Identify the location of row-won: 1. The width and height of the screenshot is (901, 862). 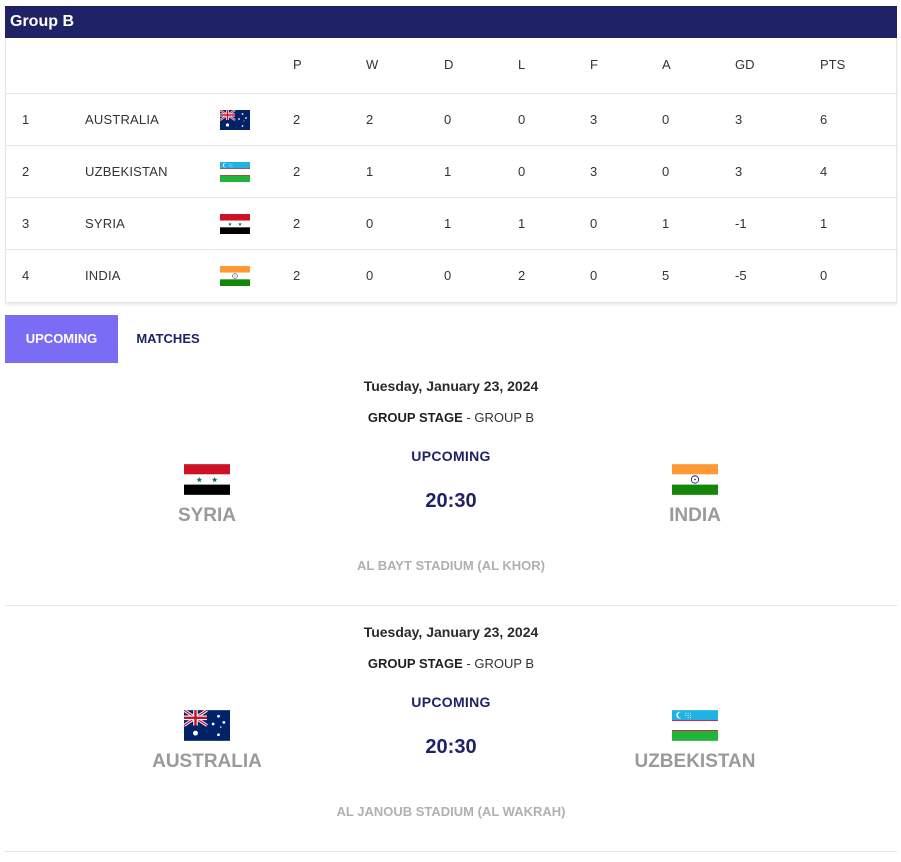
(370, 171).